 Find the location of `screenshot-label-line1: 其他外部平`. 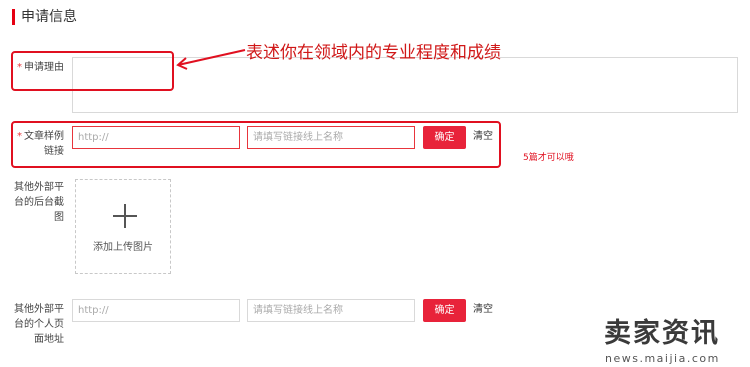

screenshot-label-line1: 其他外部平 is located at coordinates (39, 187).